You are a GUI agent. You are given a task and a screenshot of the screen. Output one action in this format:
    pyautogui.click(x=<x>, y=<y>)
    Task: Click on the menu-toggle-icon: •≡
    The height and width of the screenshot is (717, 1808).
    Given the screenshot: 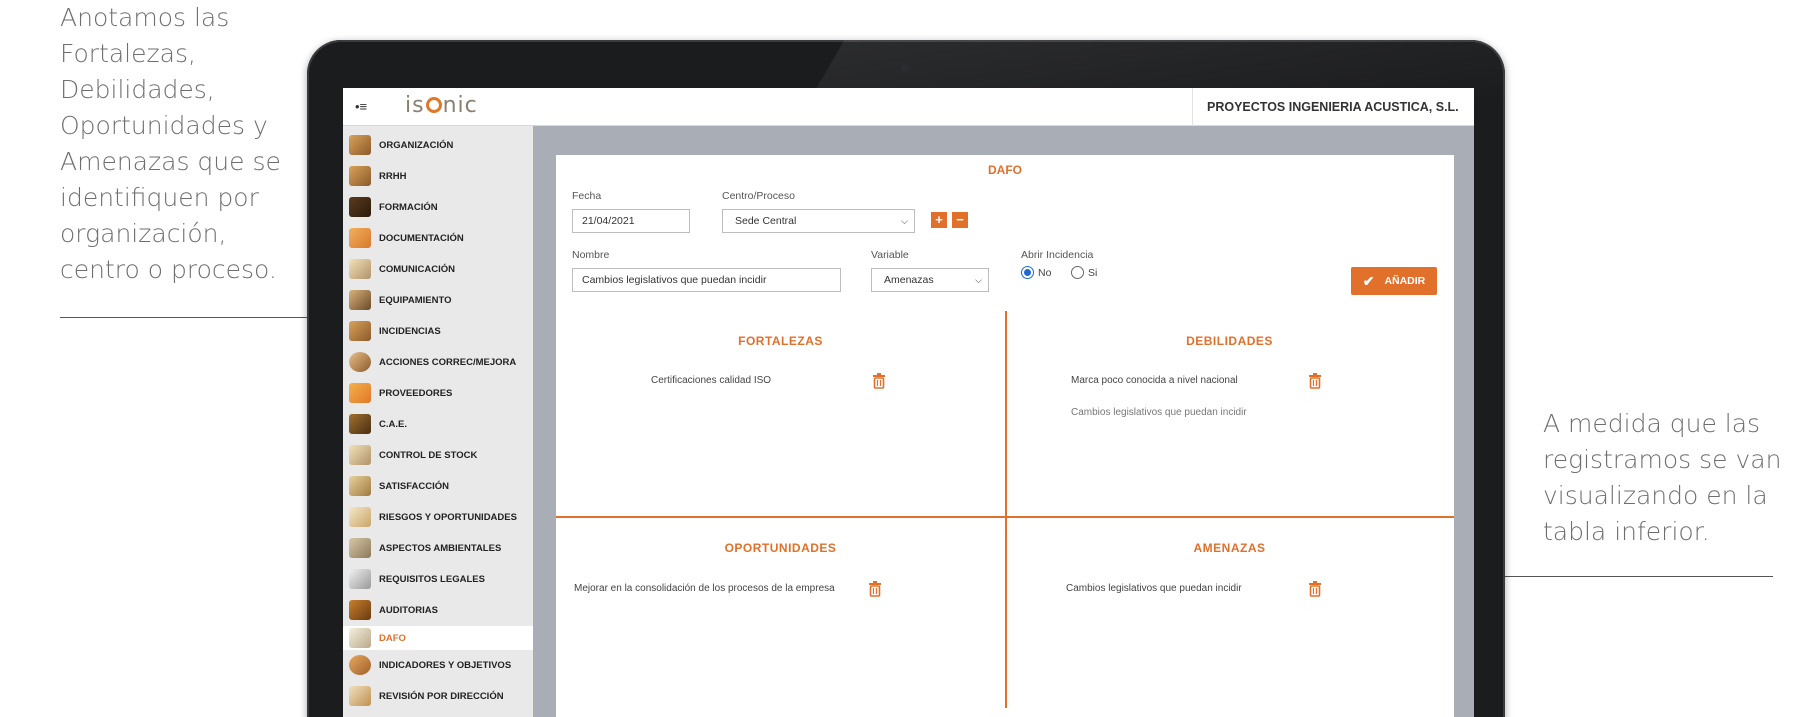 What is the action you would take?
    pyautogui.click(x=366, y=107)
    